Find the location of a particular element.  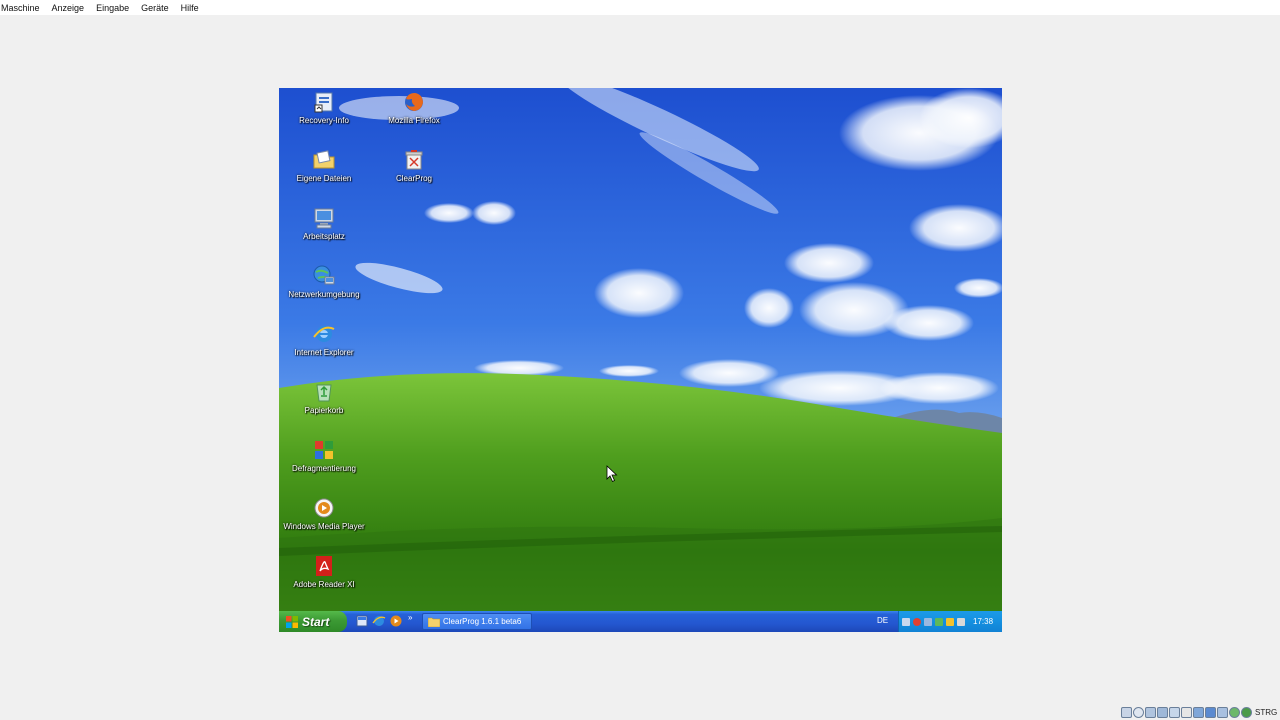

desktop-icon-label: Internet Explorer is located at coordinates (324, 352).